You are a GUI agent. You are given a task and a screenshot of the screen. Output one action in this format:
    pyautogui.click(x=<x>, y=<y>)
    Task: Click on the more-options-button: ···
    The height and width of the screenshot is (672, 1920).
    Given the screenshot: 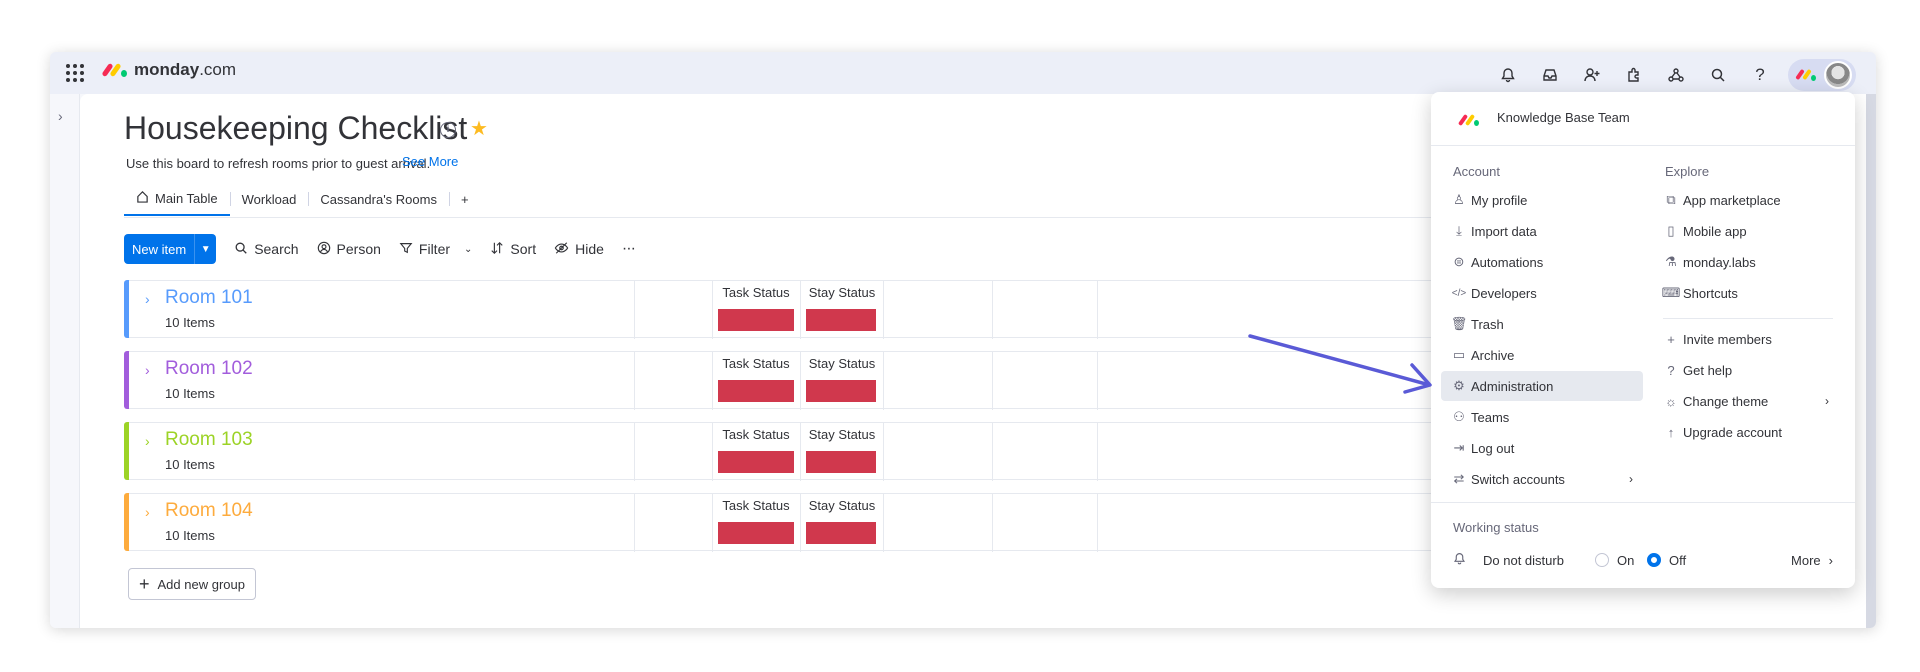 What is the action you would take?
    pyautogui.click(x=629, y=249)
    